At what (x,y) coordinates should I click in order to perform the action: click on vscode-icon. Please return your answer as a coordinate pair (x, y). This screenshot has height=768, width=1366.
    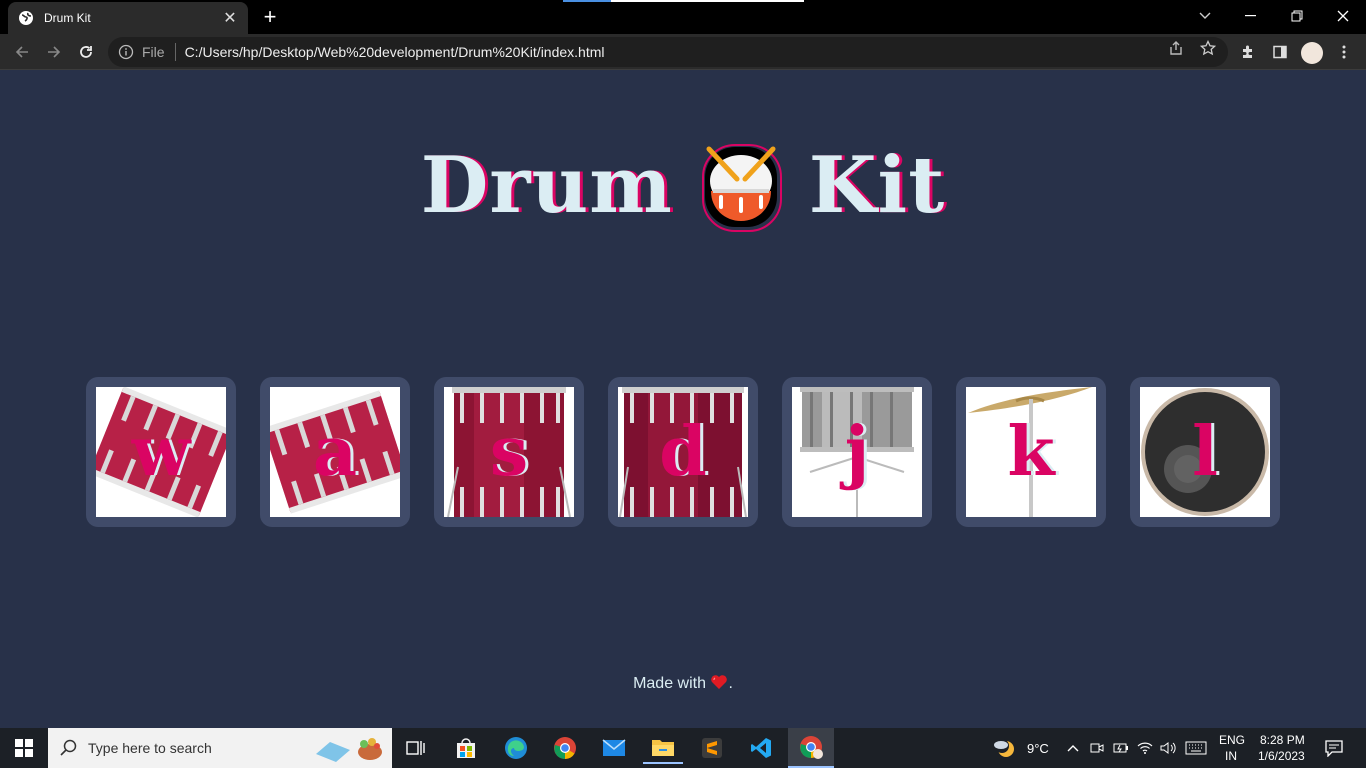
    Looking at the image, I should click on (761, 748).